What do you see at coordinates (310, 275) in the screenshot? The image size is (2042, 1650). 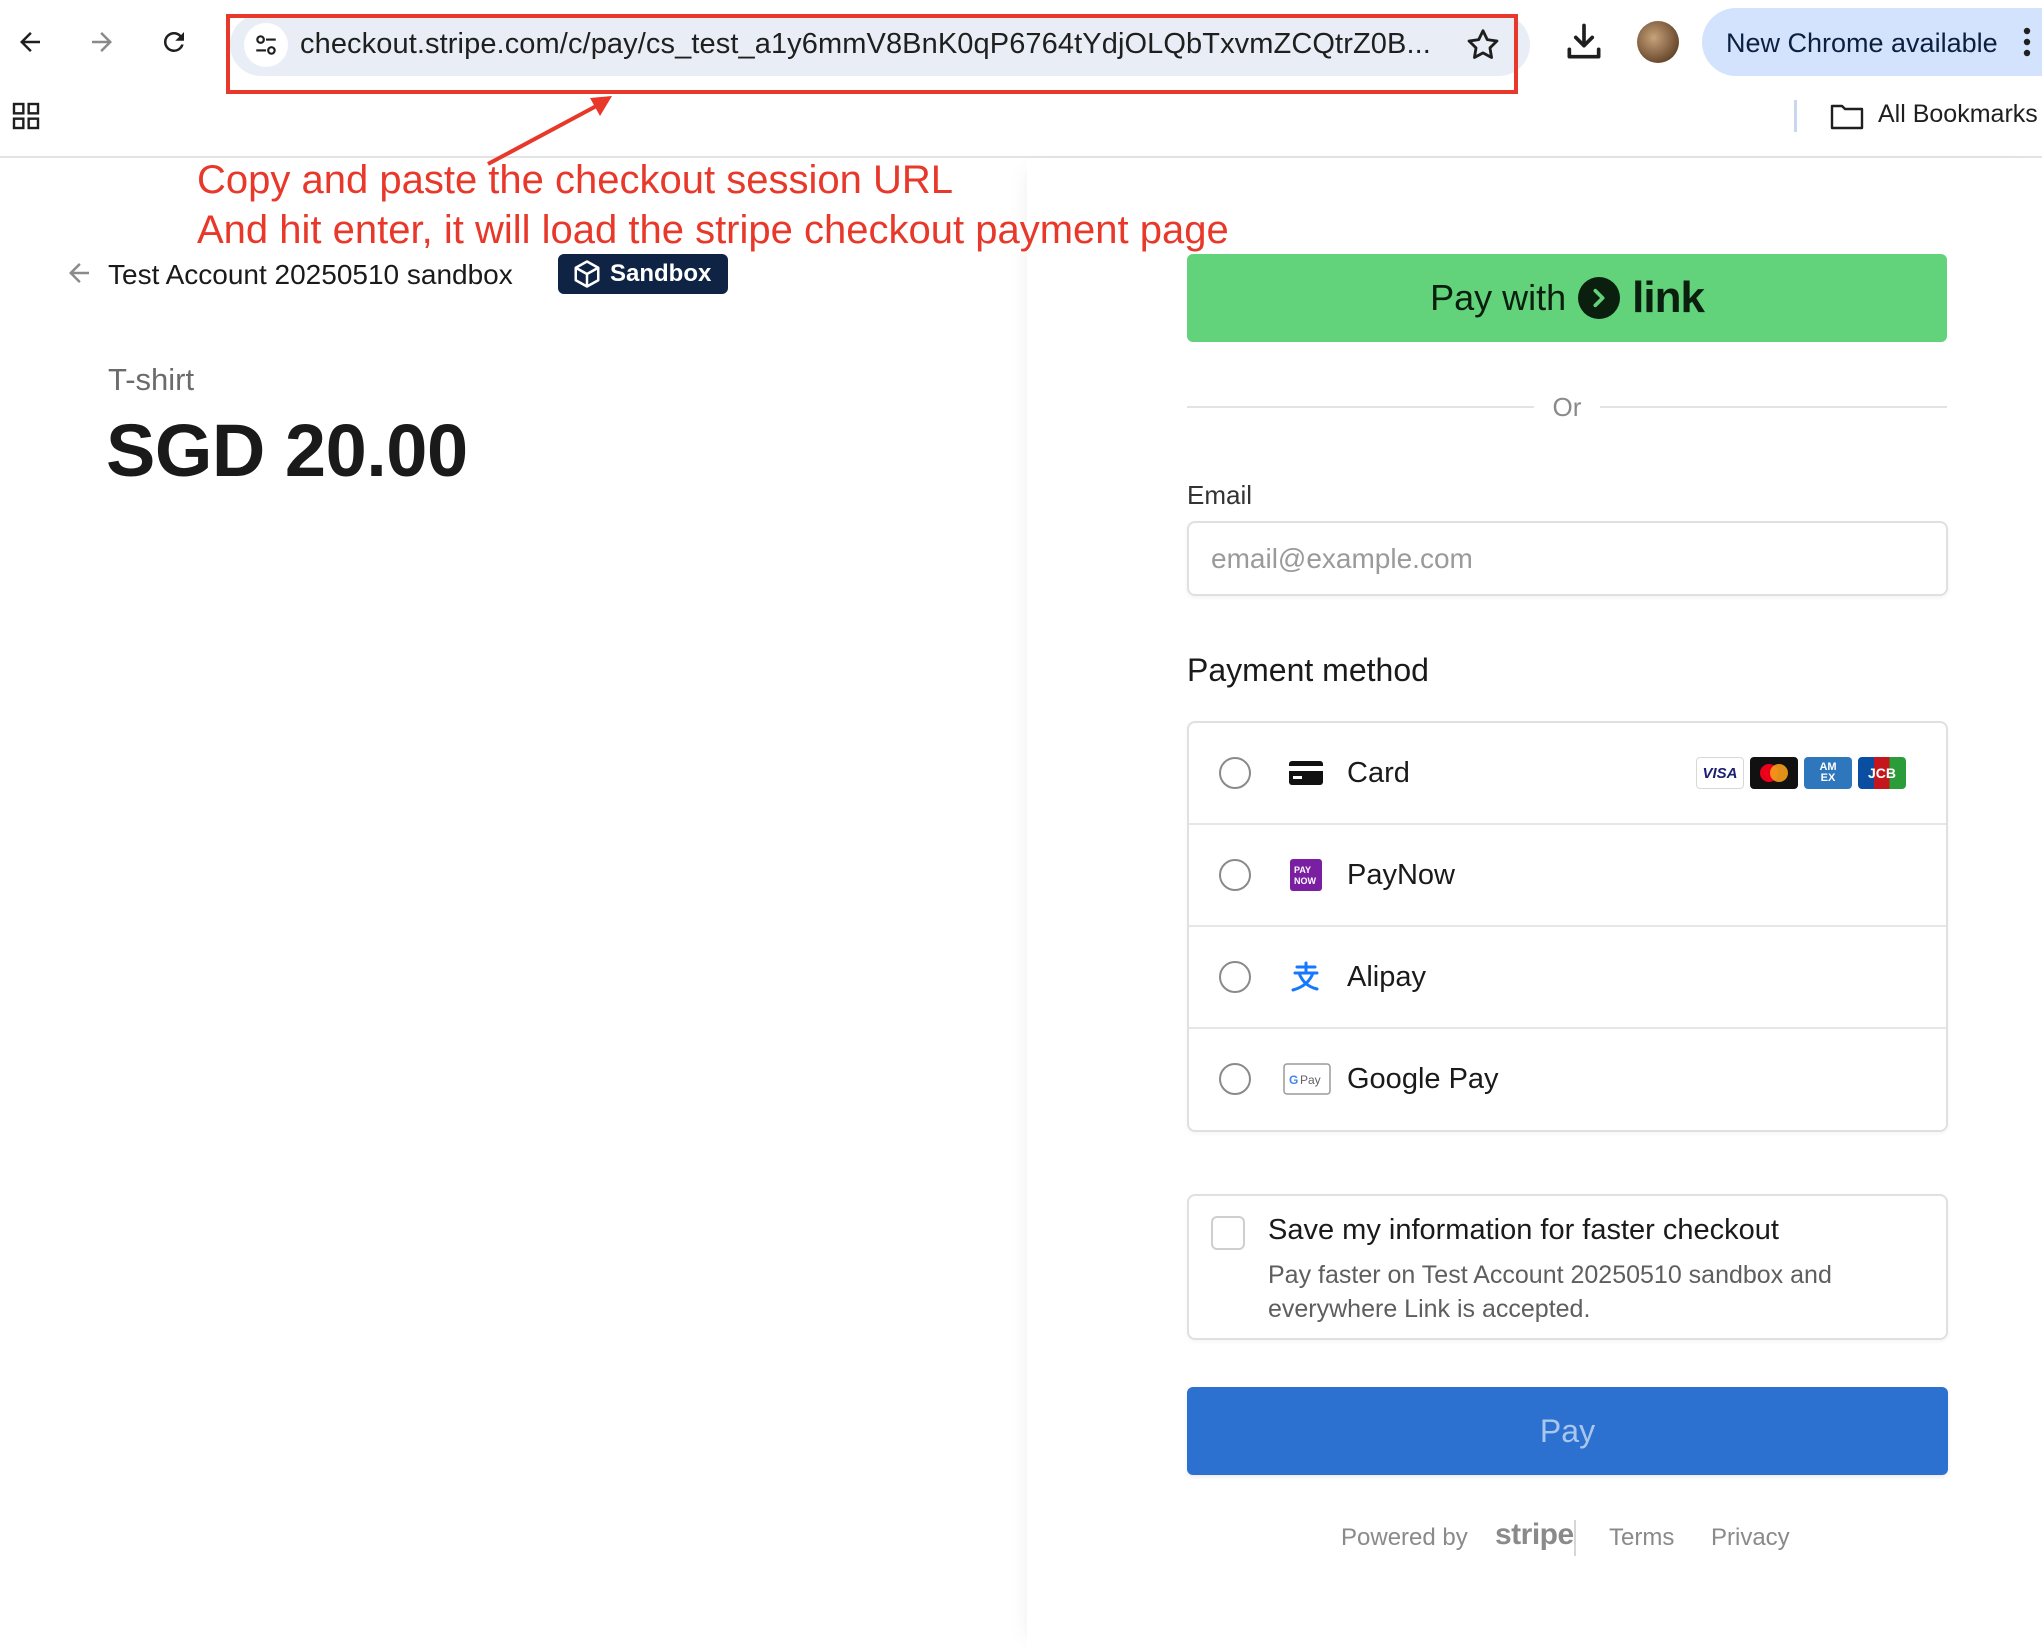 I see `merchant-name: Test Account 20250510 sandbox` at bounding box center [310, 275].